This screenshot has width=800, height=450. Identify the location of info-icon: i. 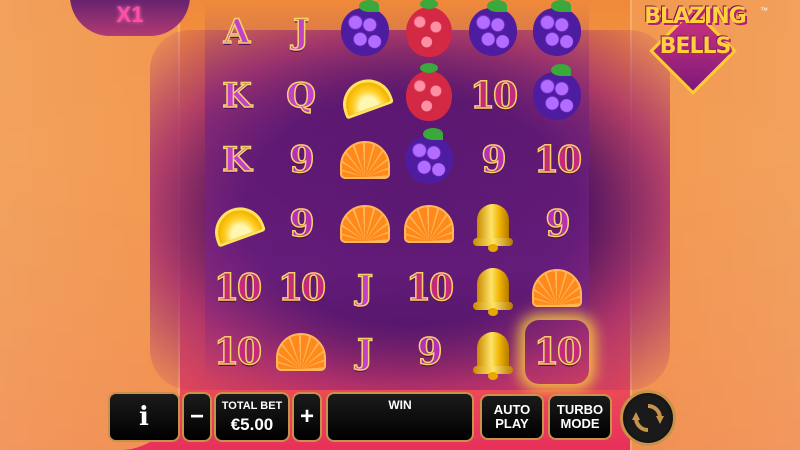
(144, 417).